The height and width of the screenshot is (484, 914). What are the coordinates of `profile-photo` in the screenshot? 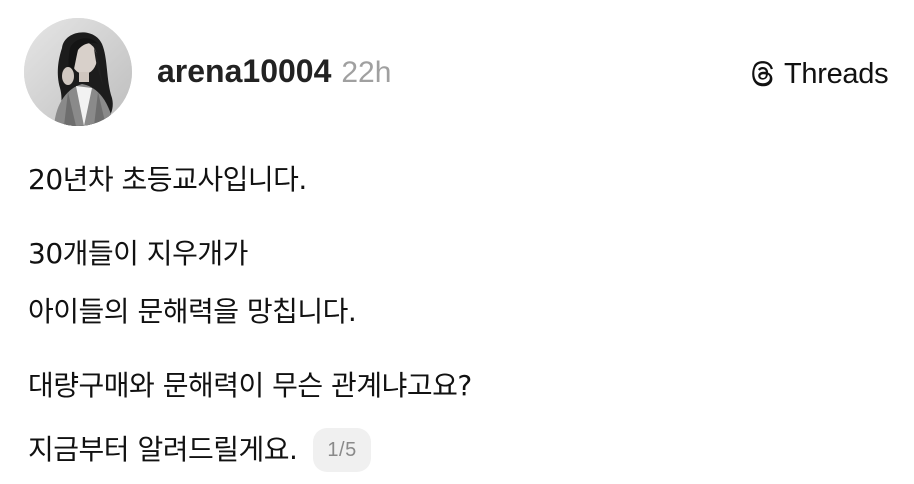 It's located at (78, 72).